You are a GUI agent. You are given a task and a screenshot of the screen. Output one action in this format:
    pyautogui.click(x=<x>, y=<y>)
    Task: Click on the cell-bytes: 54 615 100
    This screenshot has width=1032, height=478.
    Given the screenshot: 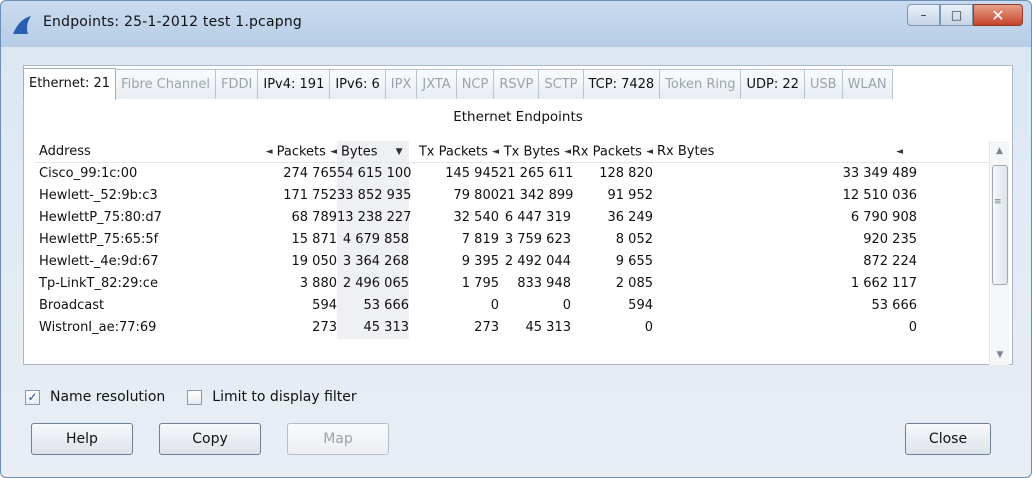 What is the action you would take?
    pyautogui.click(x=374, y=174)
    